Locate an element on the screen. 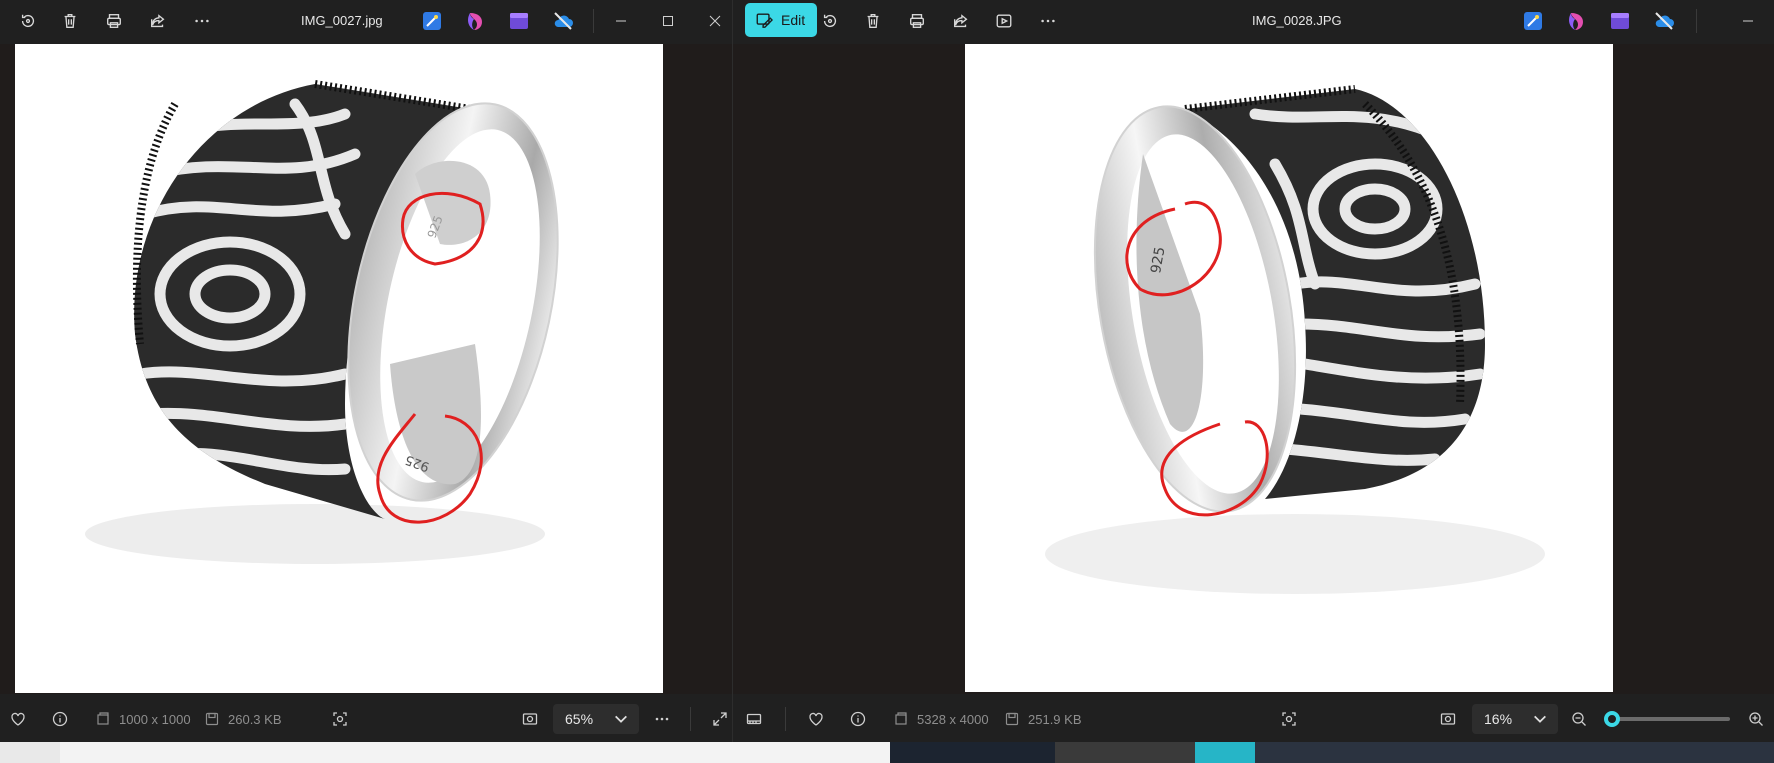  status-bar: 1000 x 1000 260.3 KB 65% is located at coordinates (366, 719).